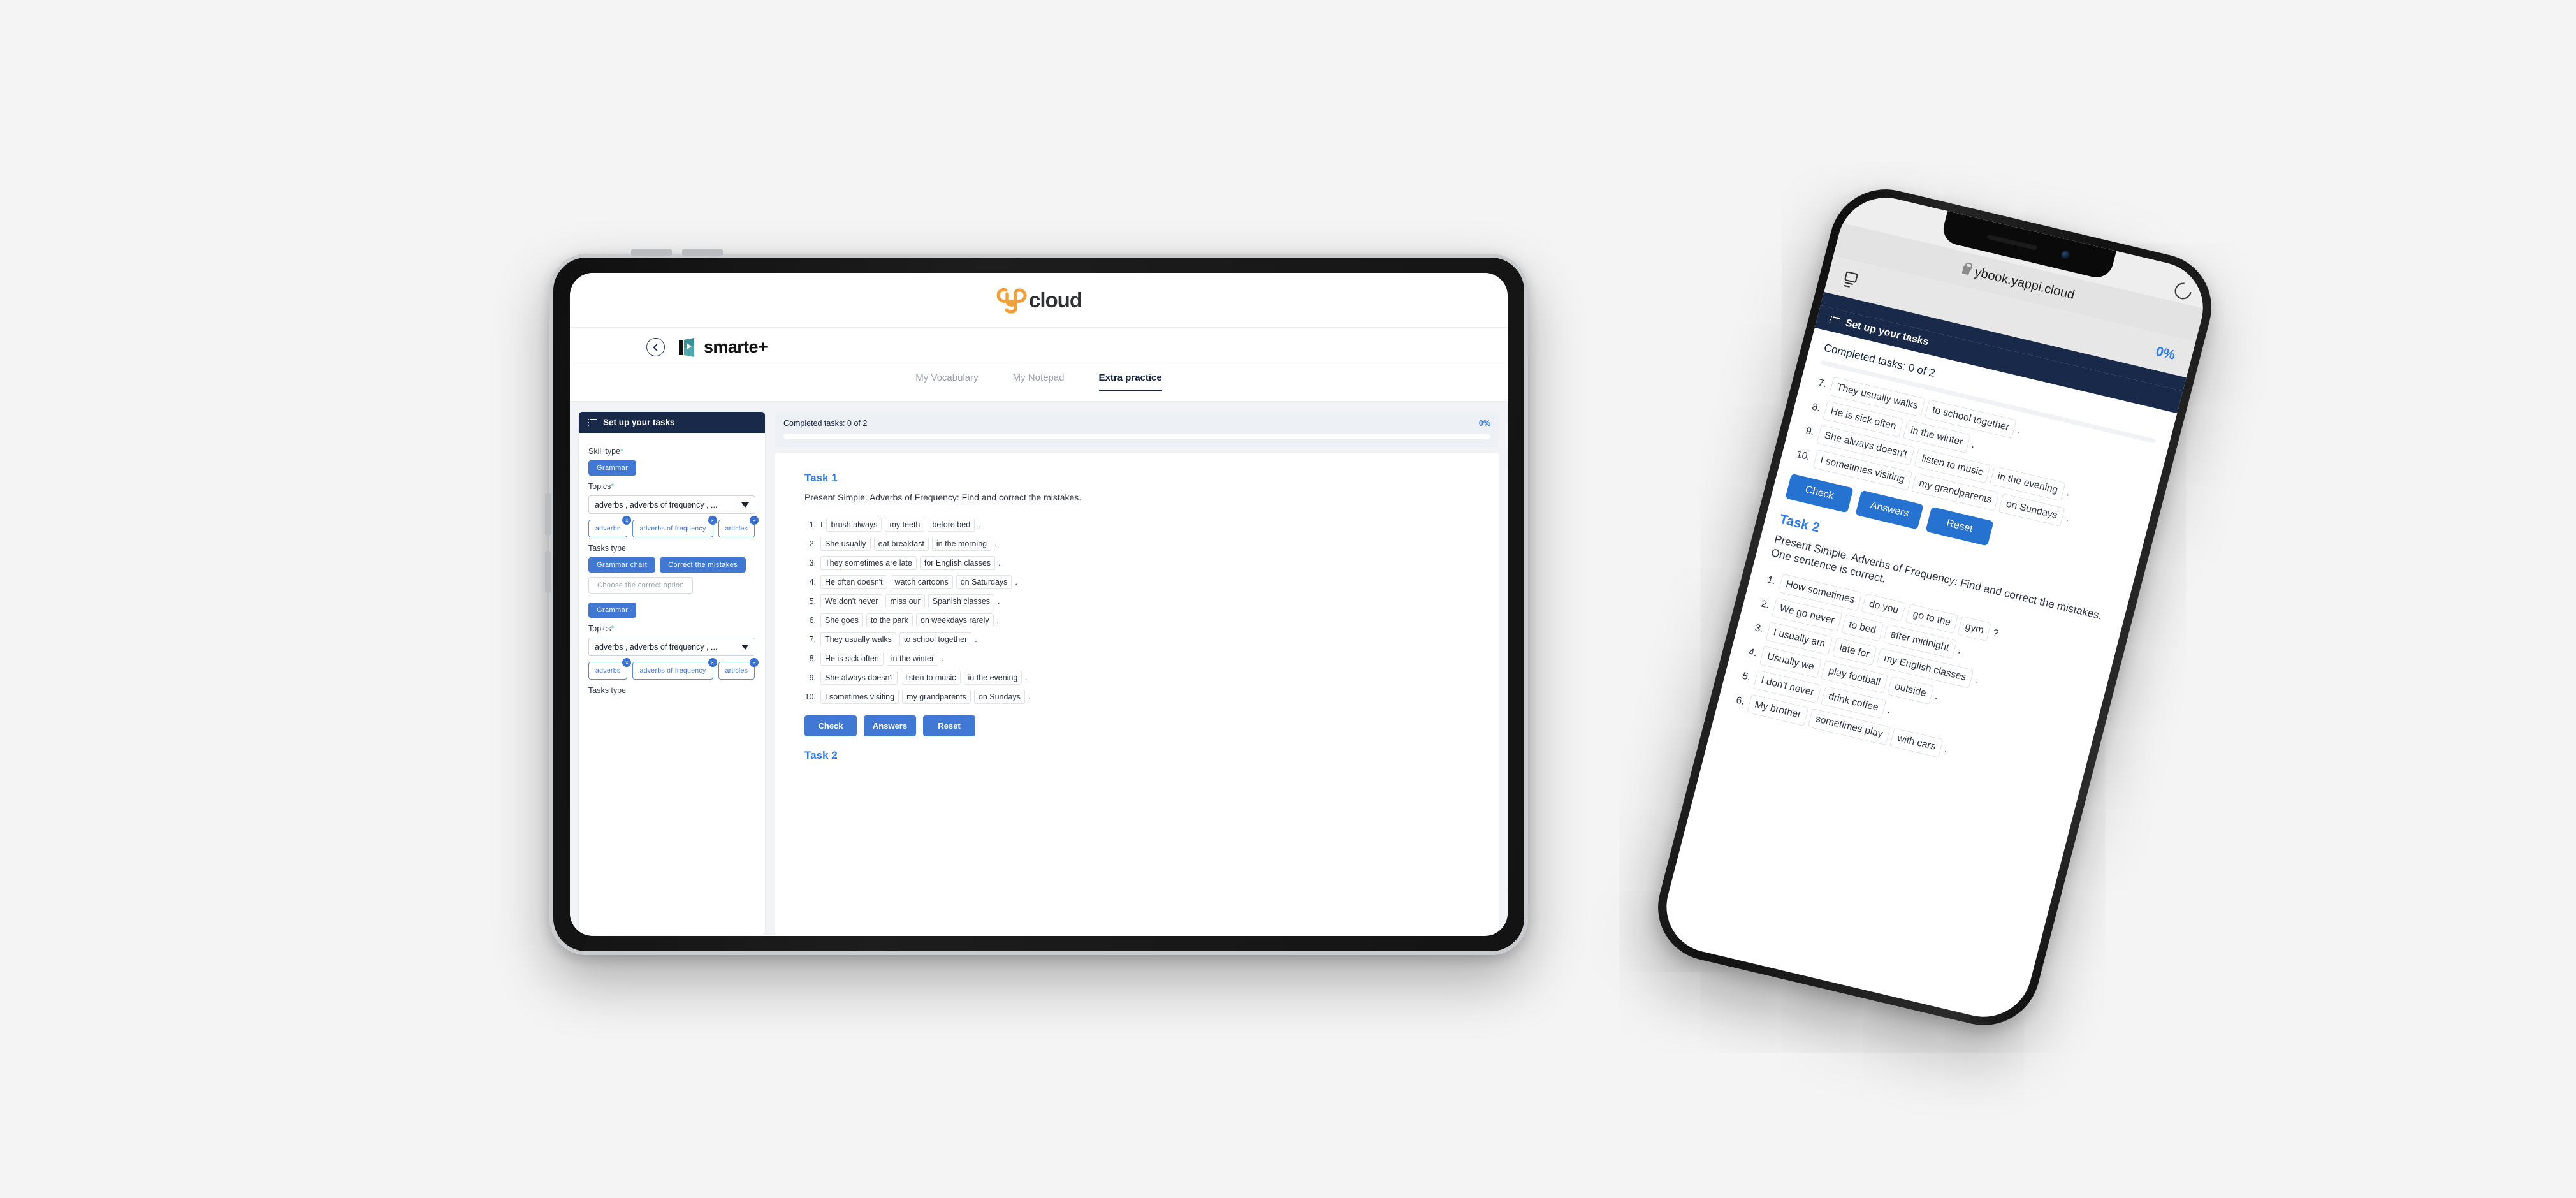 The height and width of the screenshot is (1198, 2576). What do you see at coordinates (1884, 607) in the screenshot?
I see `answer-blank: do you` at bounding box center [1884, 607].